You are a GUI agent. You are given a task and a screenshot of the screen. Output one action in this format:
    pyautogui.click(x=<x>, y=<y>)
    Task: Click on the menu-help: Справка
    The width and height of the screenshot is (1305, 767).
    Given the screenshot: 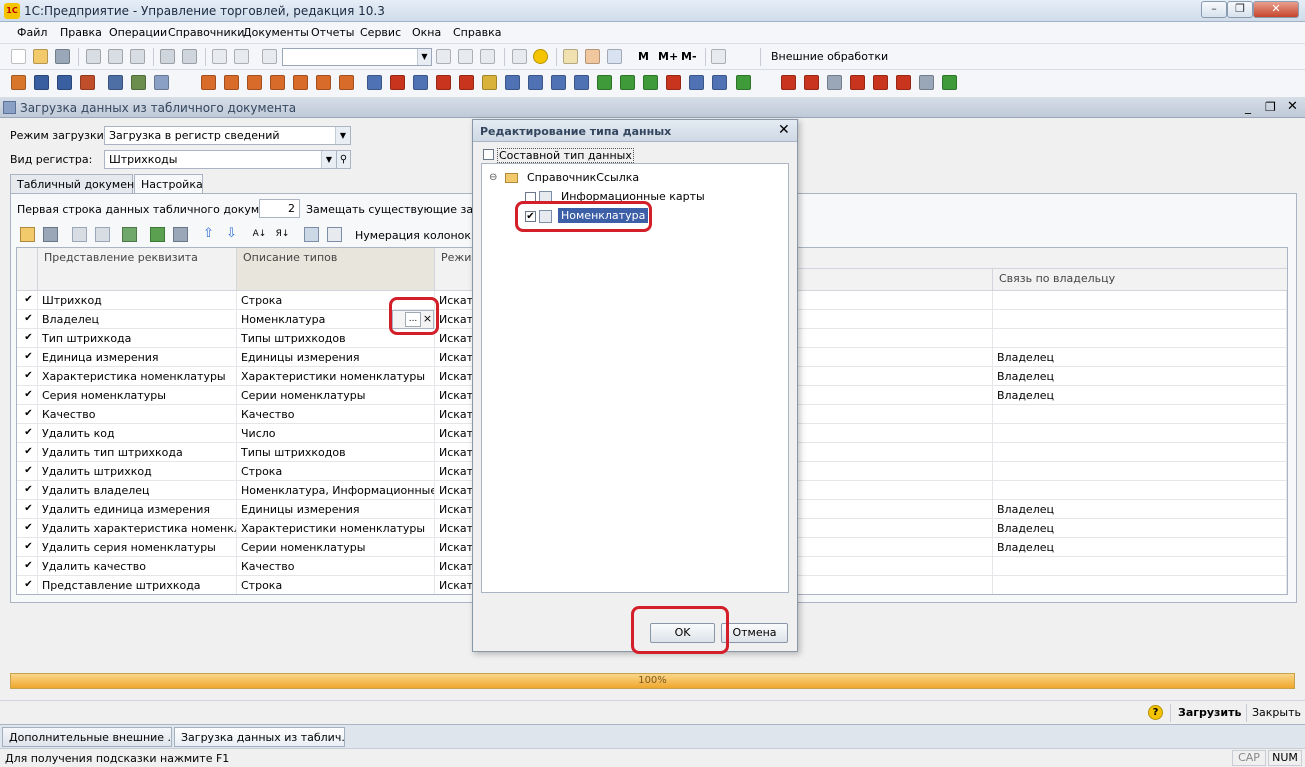 What is the action you would take?
    pyautogui.click(x=477, y=32)
    